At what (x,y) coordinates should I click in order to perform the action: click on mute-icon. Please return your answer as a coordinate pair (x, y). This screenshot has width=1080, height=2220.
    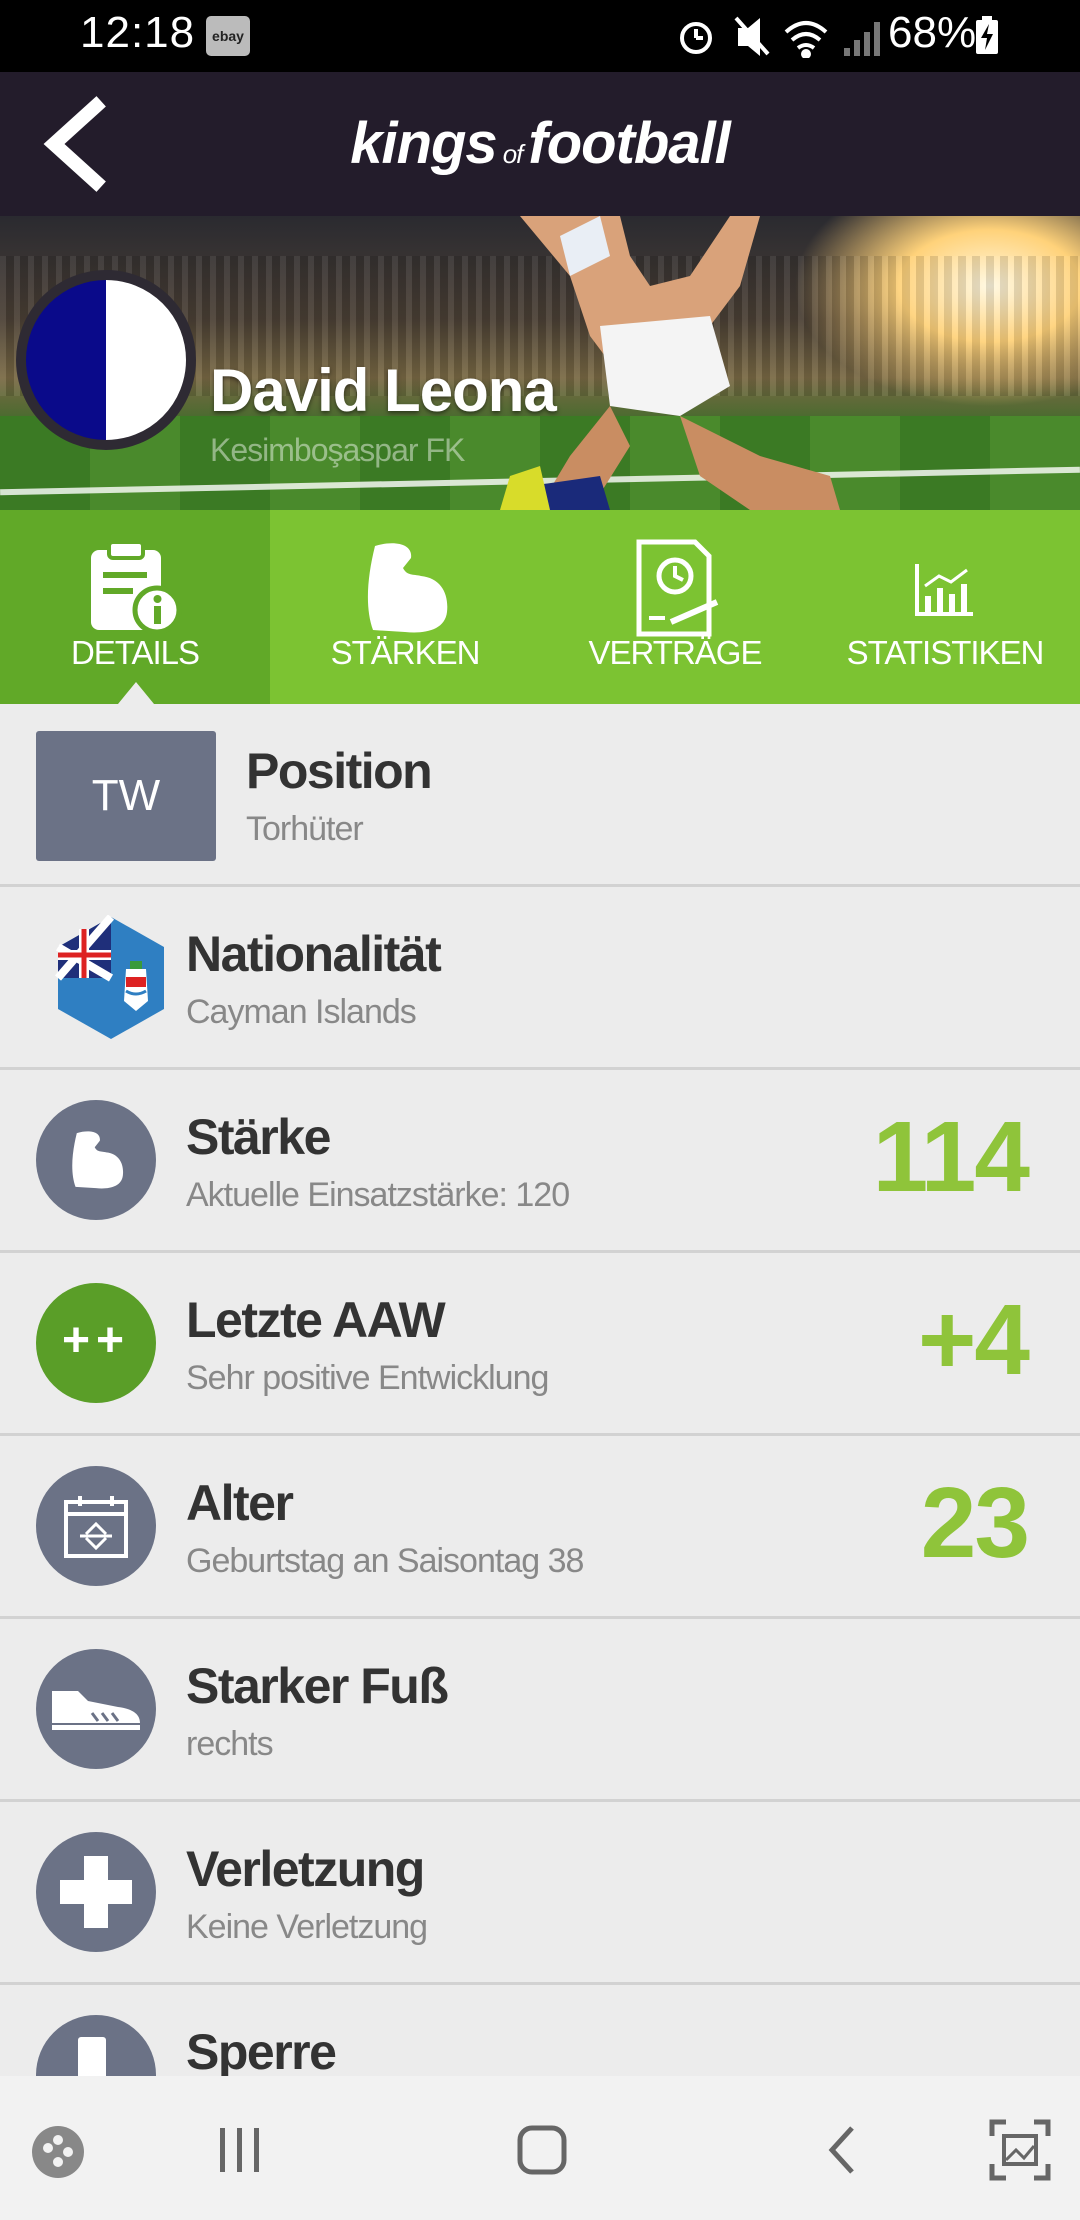
    Looking at the image, I should click on (752, 36).